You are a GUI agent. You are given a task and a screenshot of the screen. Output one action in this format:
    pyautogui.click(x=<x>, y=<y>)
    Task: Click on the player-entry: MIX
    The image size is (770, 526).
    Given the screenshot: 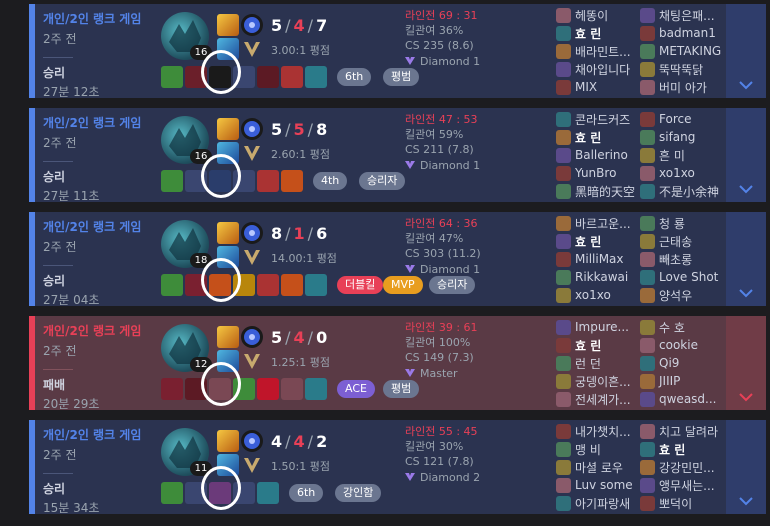 What is the action you would take?
    pyautogui.click(x=598, y=87)
    